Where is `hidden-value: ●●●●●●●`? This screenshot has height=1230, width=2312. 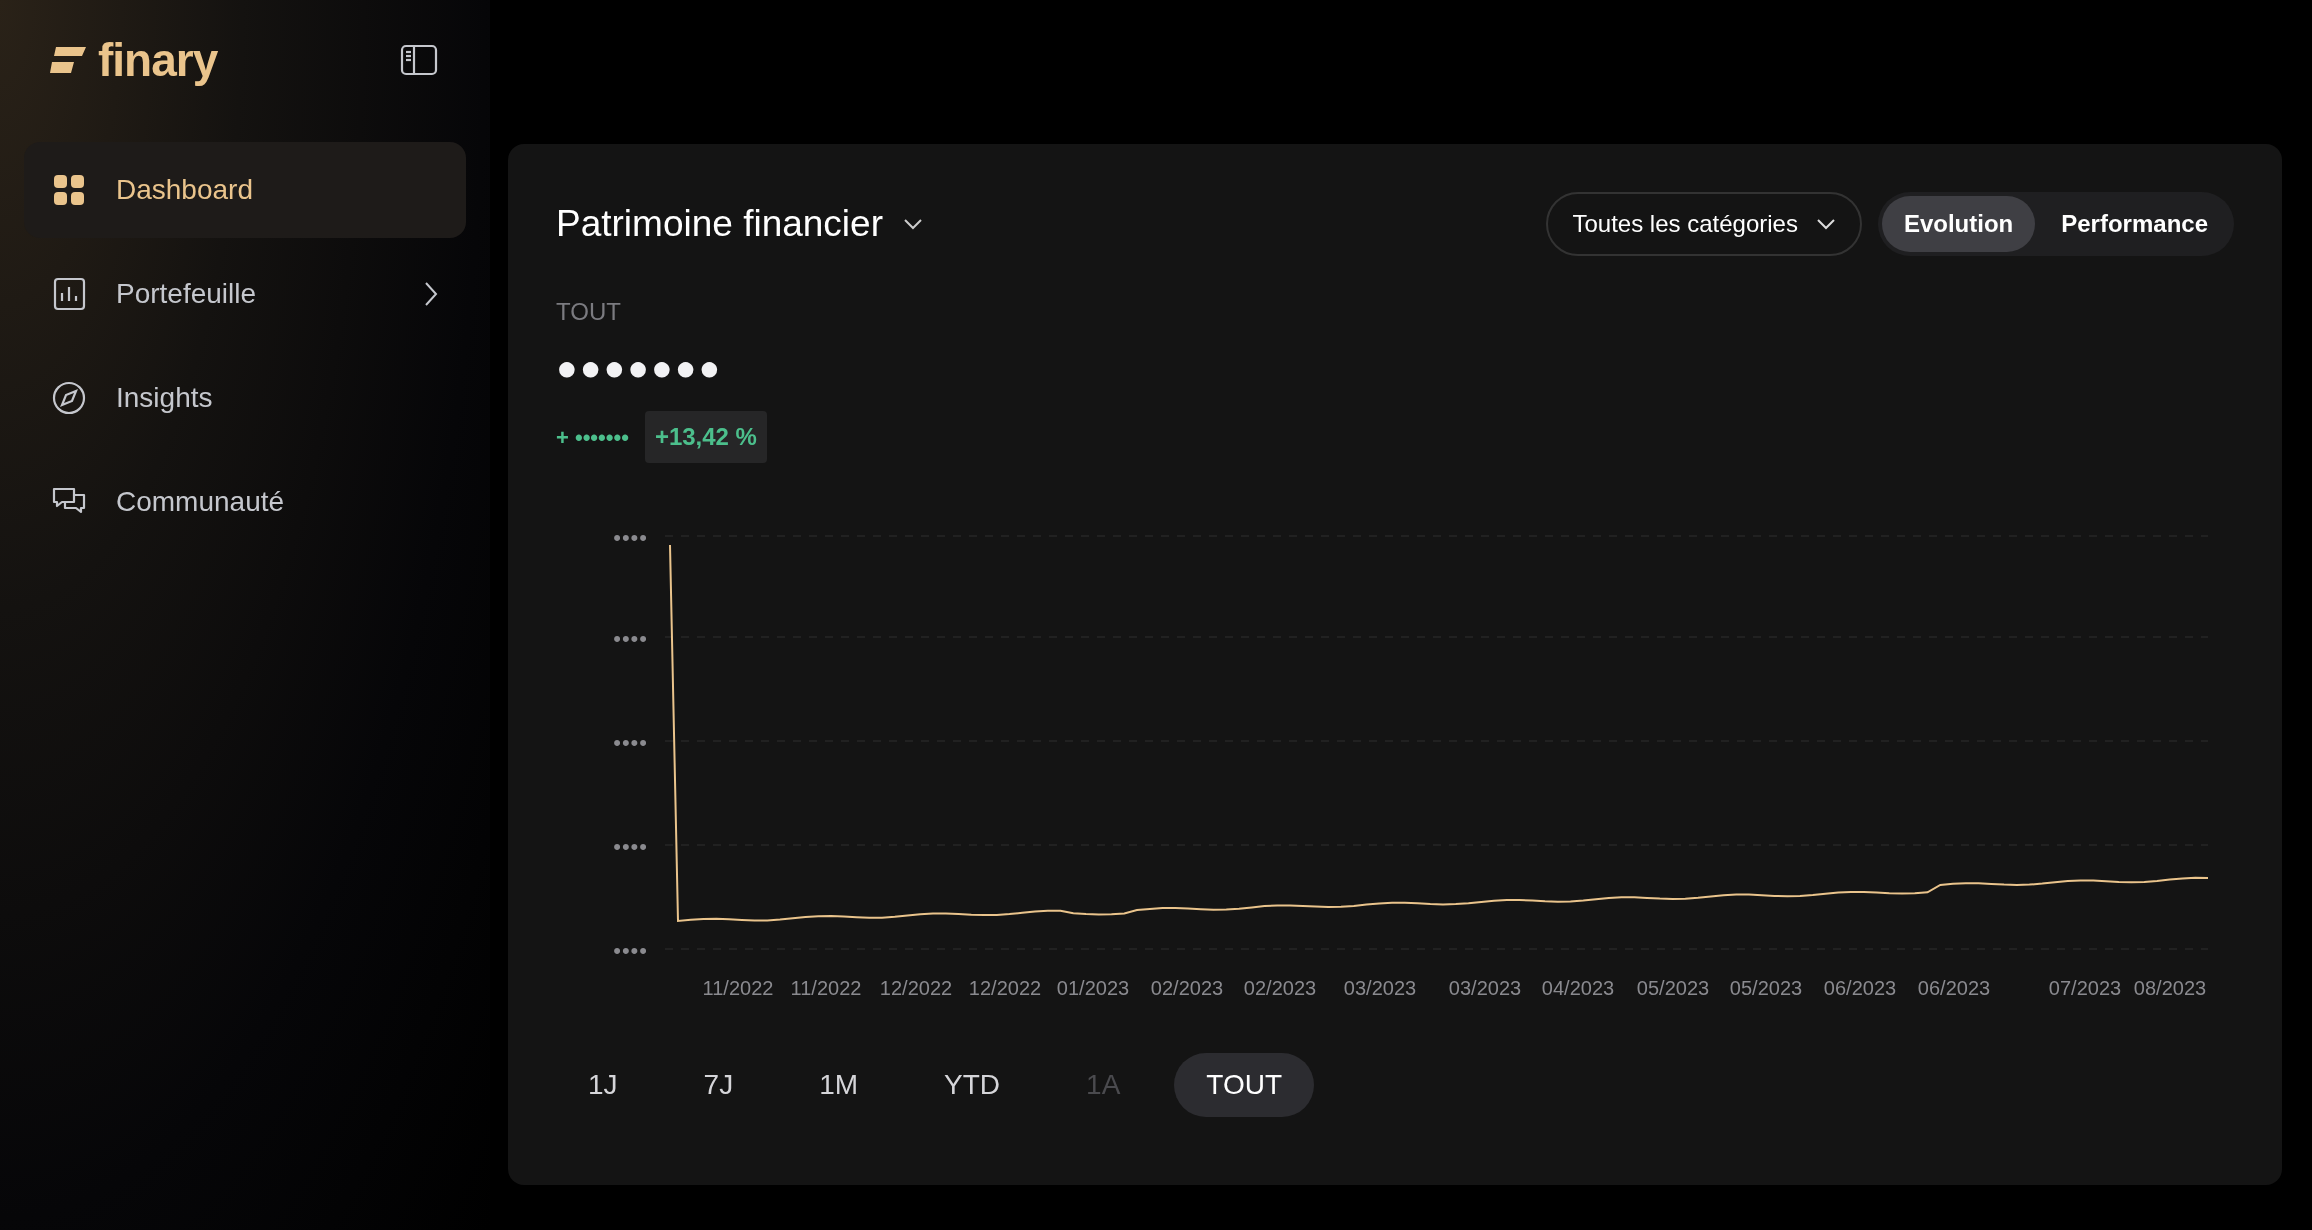 hidden-value: ●●●●●●● is located at coordinates (640, 368).